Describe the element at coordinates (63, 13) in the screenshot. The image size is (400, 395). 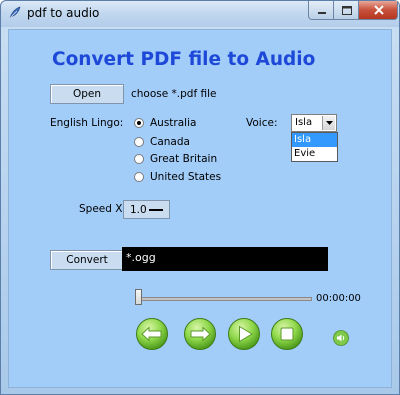
I see `window-title: pdf to audio` at that location.